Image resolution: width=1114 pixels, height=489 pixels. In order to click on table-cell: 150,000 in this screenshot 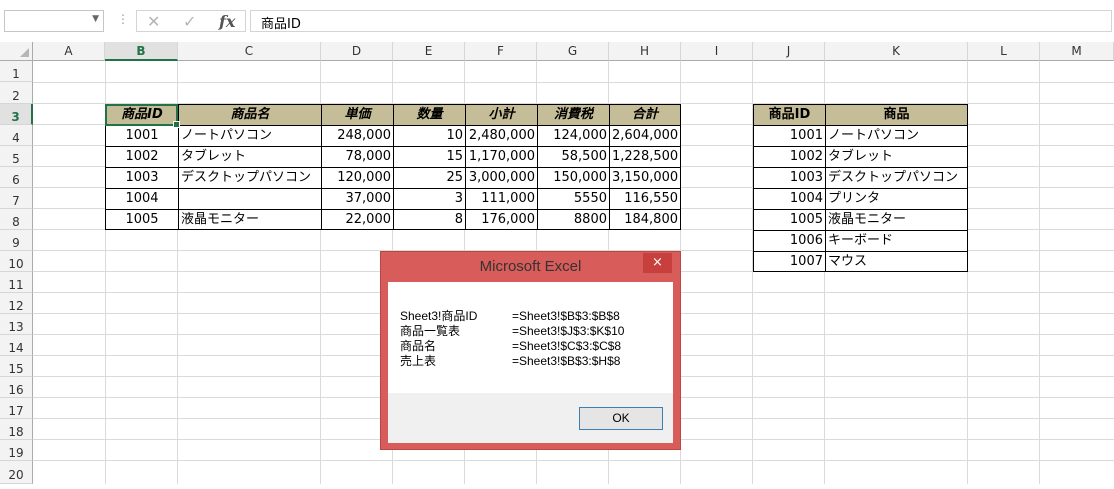, I will do `click(573, 178)`.